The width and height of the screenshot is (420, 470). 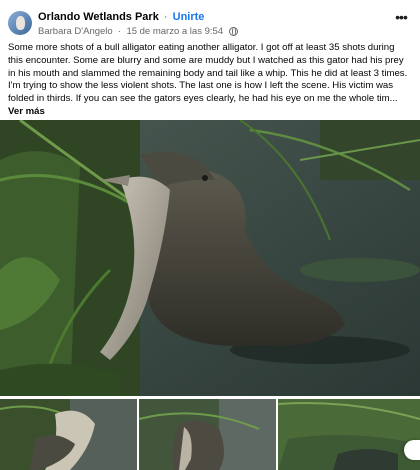 I want to click on post-date: 15 de marzo a las 9:54, so click(x=174, y=31).